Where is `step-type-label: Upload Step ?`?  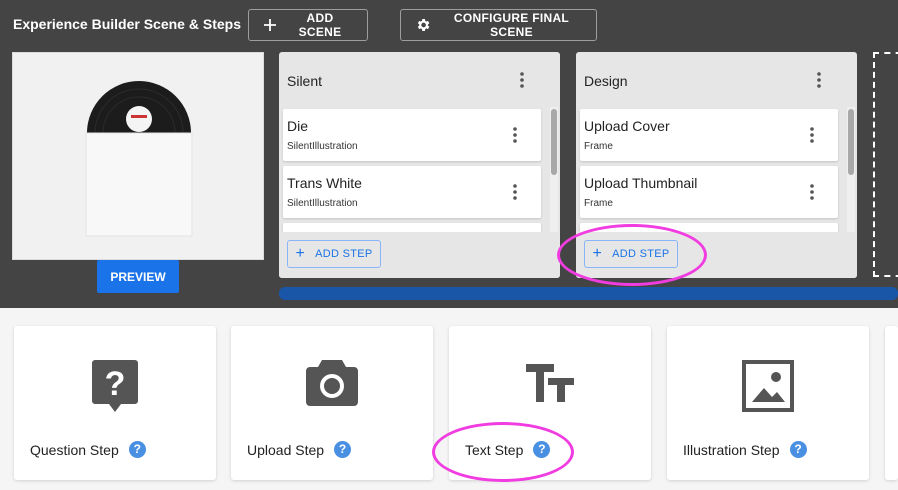
step-type-label: Upload Step ? is located at coordinates (299, 449).